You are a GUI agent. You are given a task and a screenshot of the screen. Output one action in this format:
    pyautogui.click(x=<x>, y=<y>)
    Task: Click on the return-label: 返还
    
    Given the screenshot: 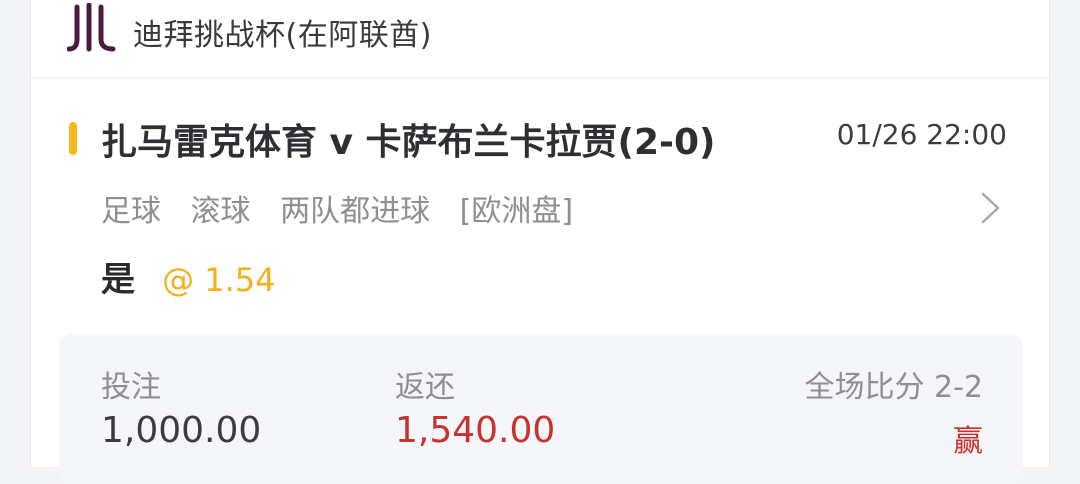 What is the action you would take?
    pyautogui.click(x=425, y=387)
    